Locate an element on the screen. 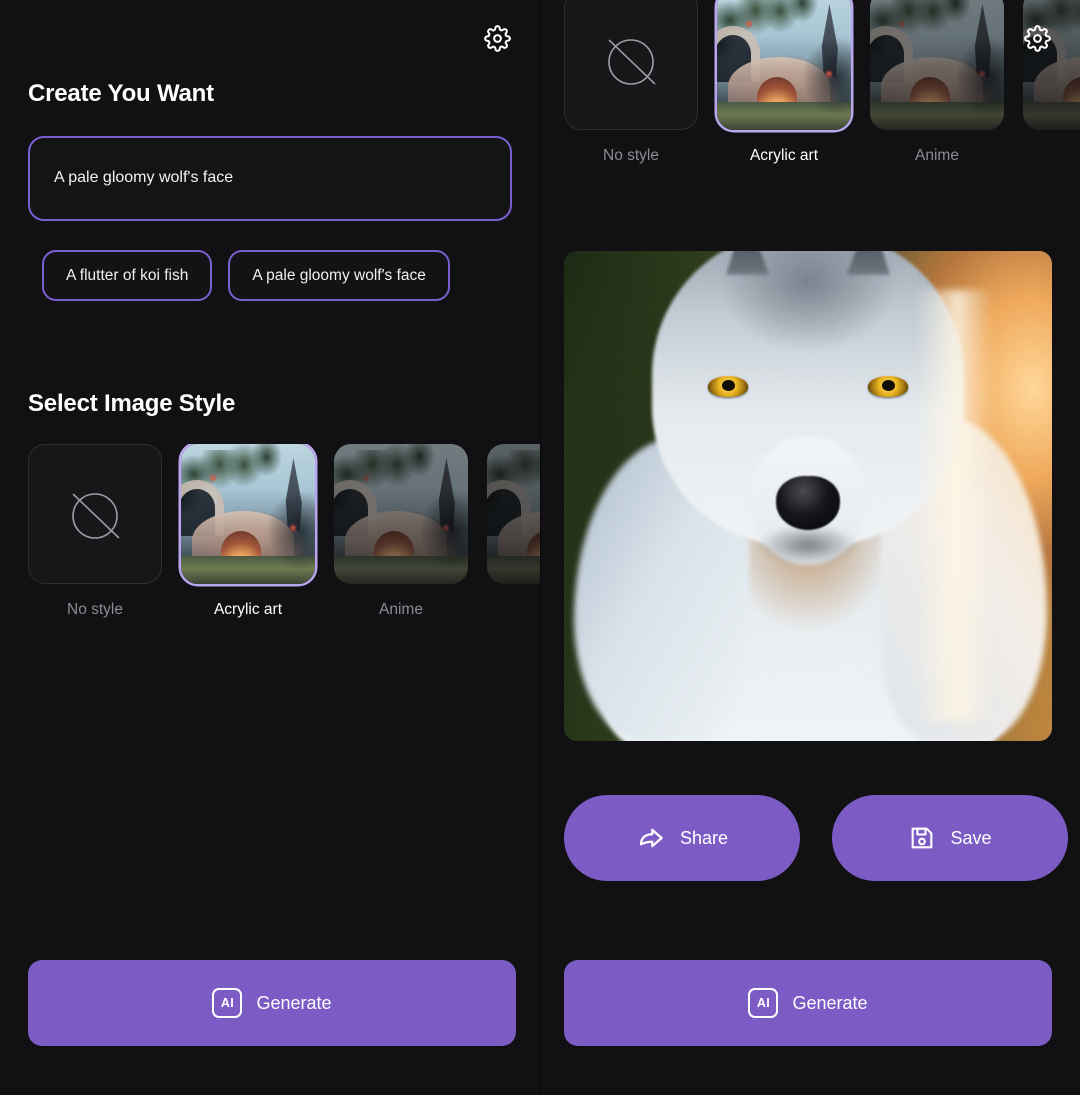  save-button: Save is located at coordinates (950, 838).